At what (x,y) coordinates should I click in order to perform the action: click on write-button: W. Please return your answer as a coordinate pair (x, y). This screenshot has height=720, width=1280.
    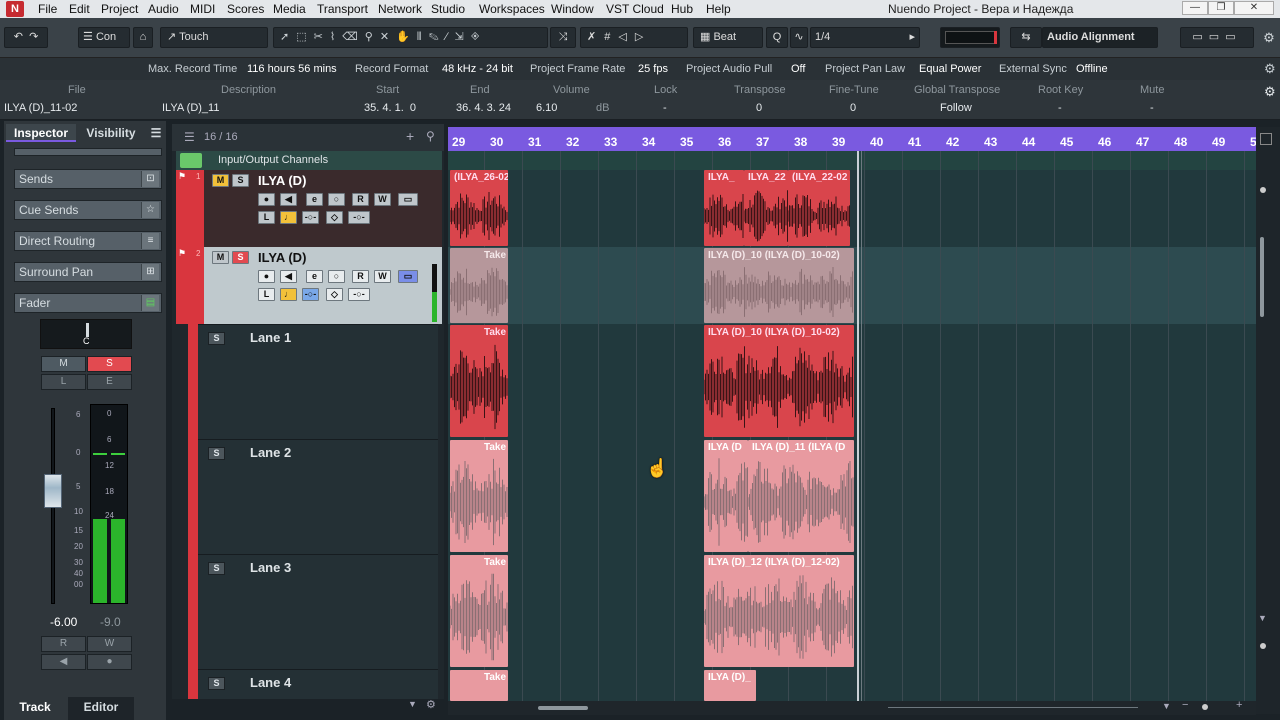
    Looking at the image, I should click on (382, 276).